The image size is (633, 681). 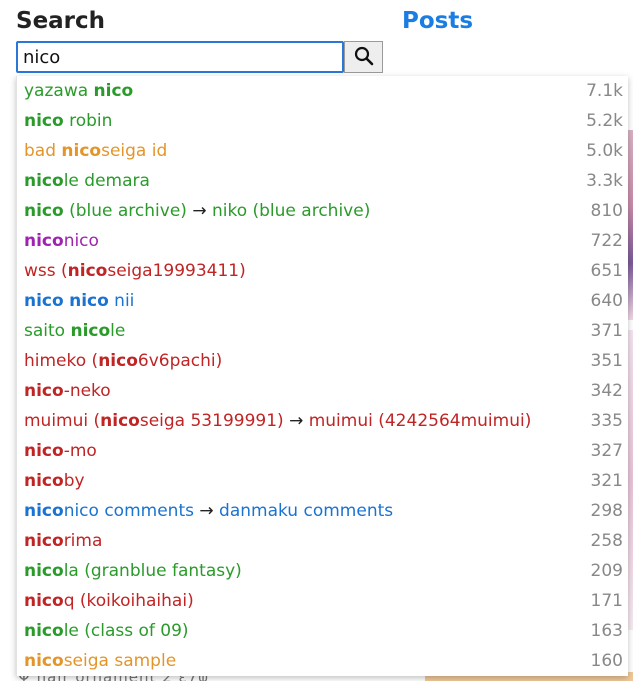 What do you see at coordinates (80, 451) in the screenshot?
I see `term-text: -mo` at bounding box center [80, 451].